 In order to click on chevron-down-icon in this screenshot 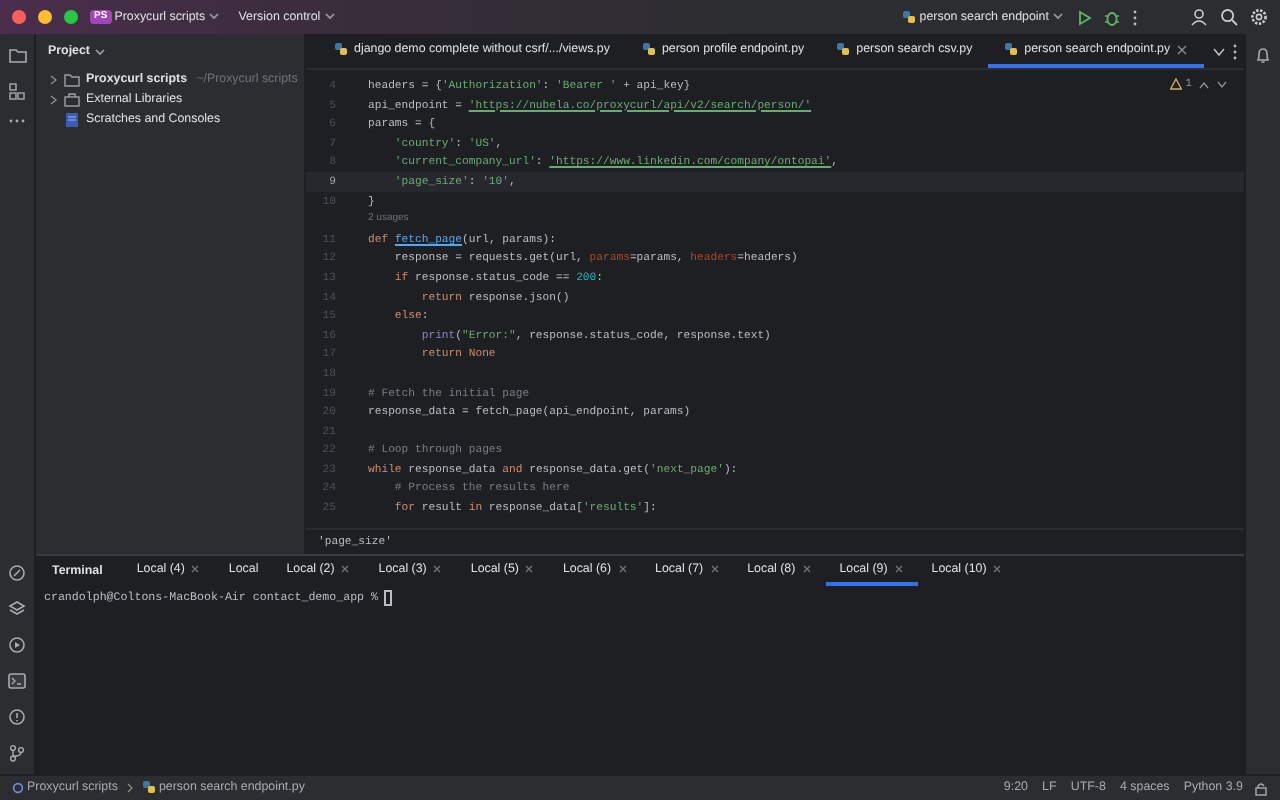, I will do `click(1218, 51)`.